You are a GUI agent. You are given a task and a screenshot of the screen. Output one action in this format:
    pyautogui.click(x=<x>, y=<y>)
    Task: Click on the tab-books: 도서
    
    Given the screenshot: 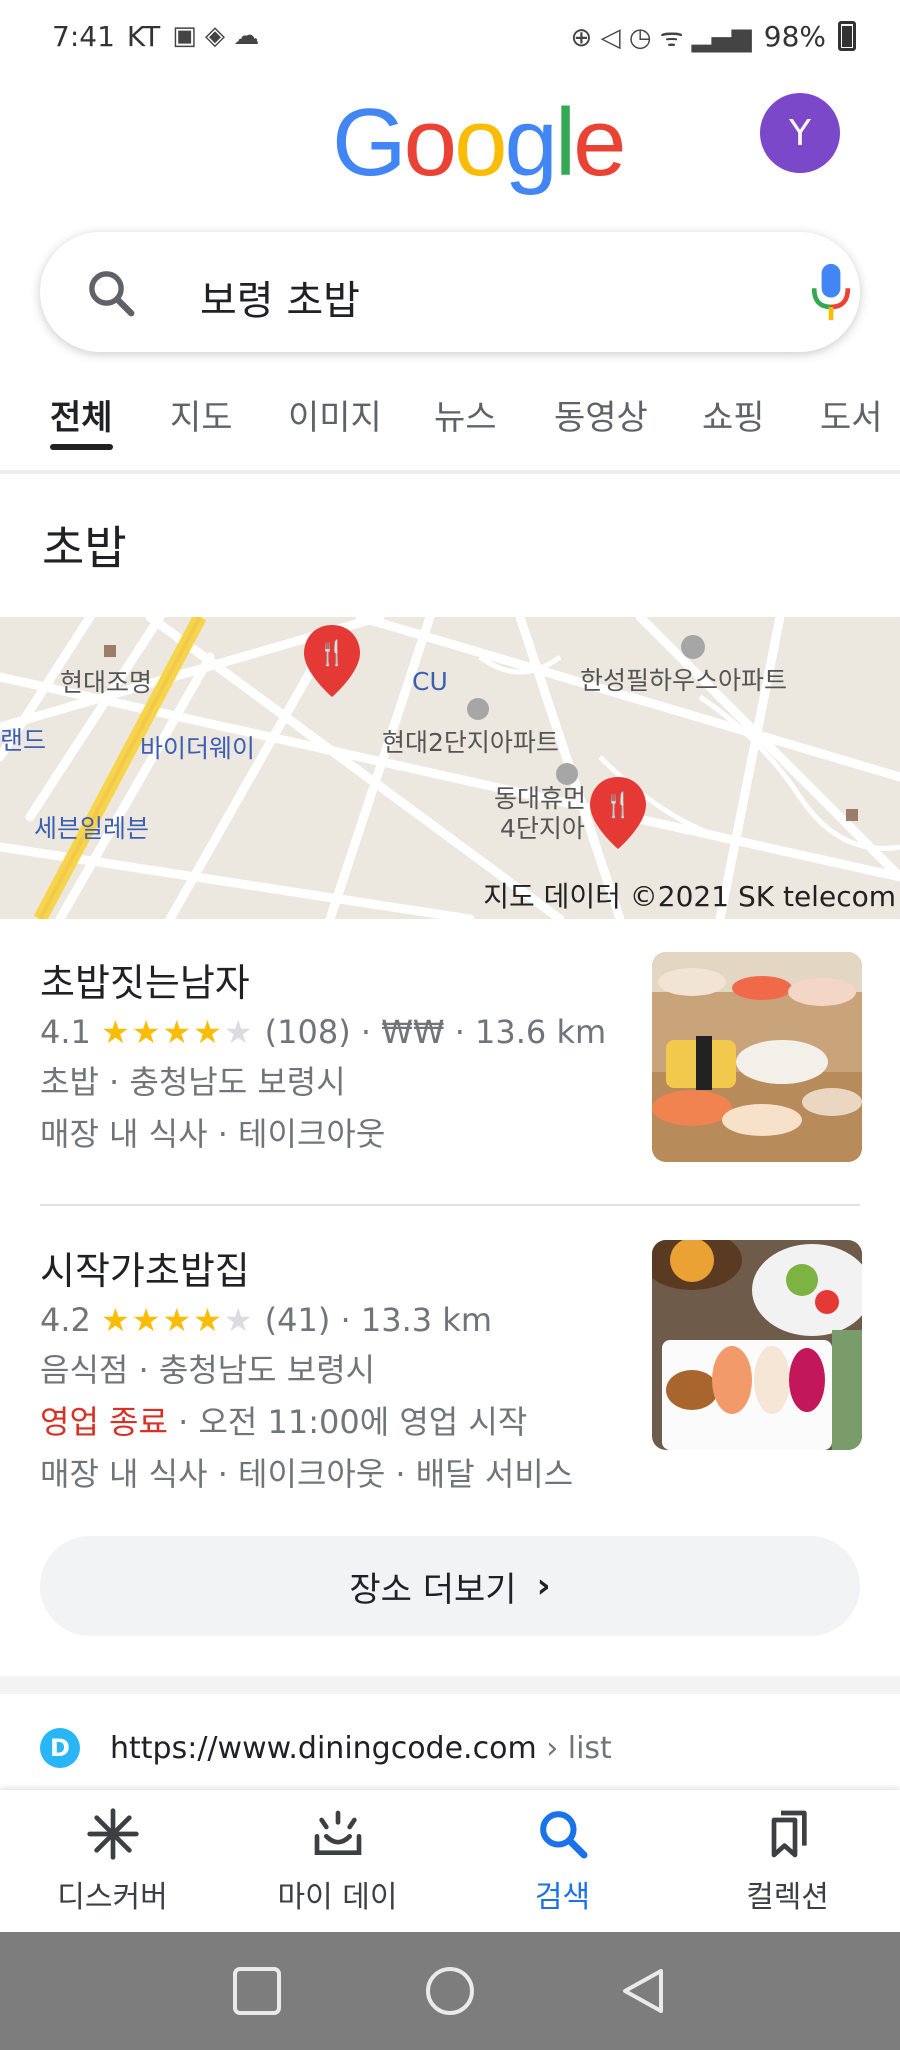 What is the action you would take?
    pyautogui.click(x=851, y=414)
    